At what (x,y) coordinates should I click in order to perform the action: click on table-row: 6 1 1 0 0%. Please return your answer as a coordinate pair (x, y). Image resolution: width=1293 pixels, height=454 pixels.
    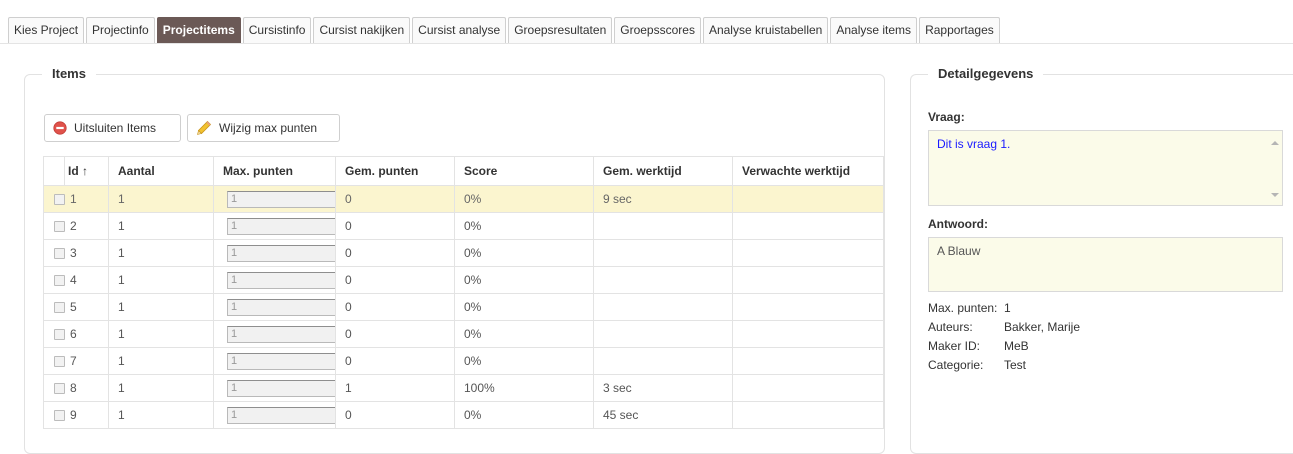
    Looking at the image, I should click on (463, 334).